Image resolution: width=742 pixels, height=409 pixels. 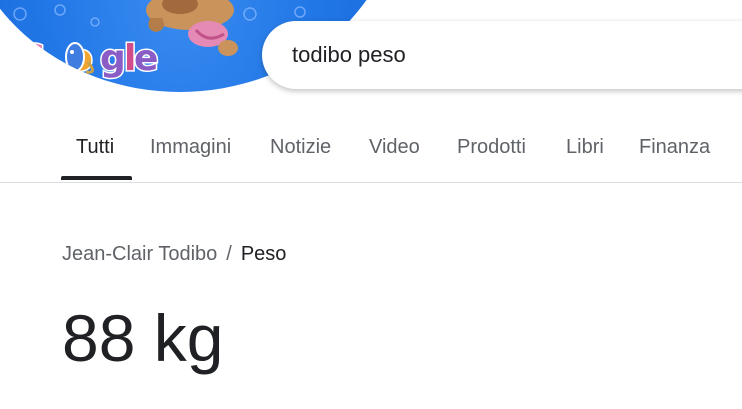 I want to click on answer-value: 88 kg, so click(x=143, y=338).